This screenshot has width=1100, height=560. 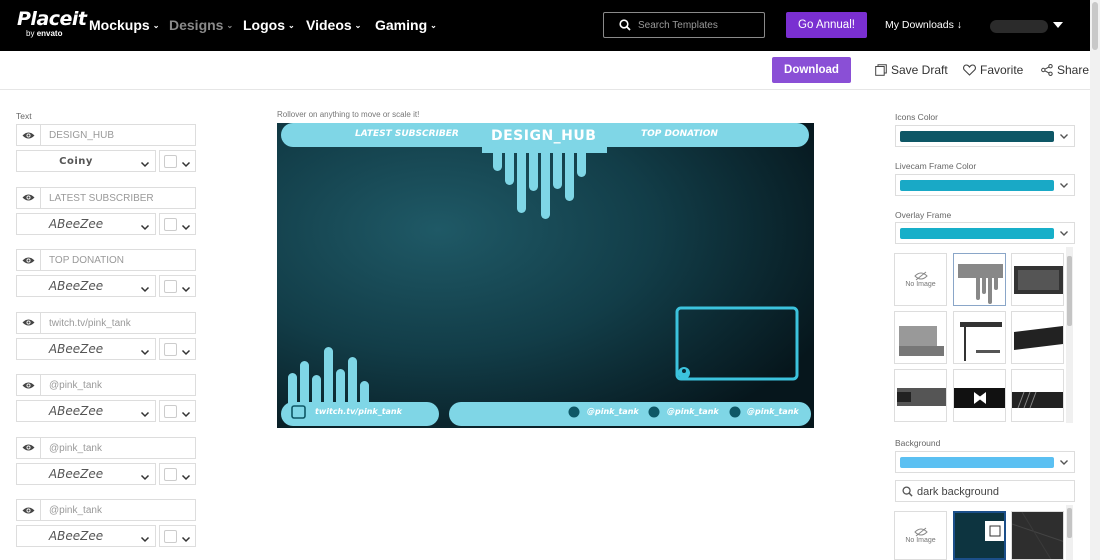 What do you see at coordinates (980, 284) in the screenshot?
I see `overlay-drip-preview` at bounding box center [980, 284].